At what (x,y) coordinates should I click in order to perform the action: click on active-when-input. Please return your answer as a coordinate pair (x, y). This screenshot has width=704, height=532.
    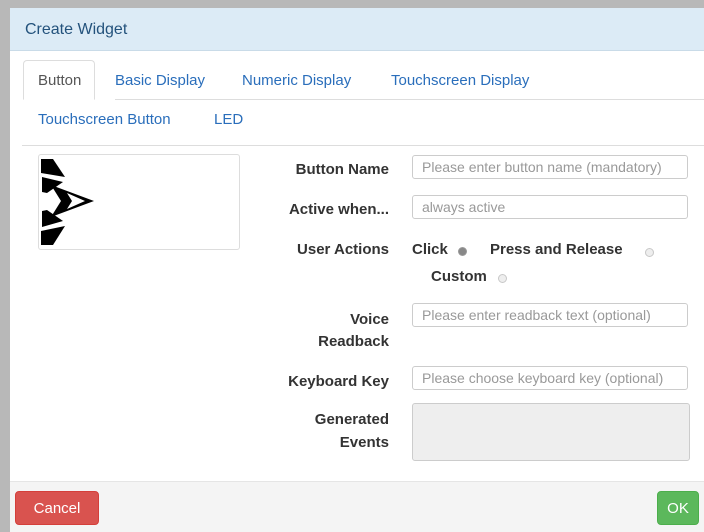
    Looking at the image, I should click on (550, 207).